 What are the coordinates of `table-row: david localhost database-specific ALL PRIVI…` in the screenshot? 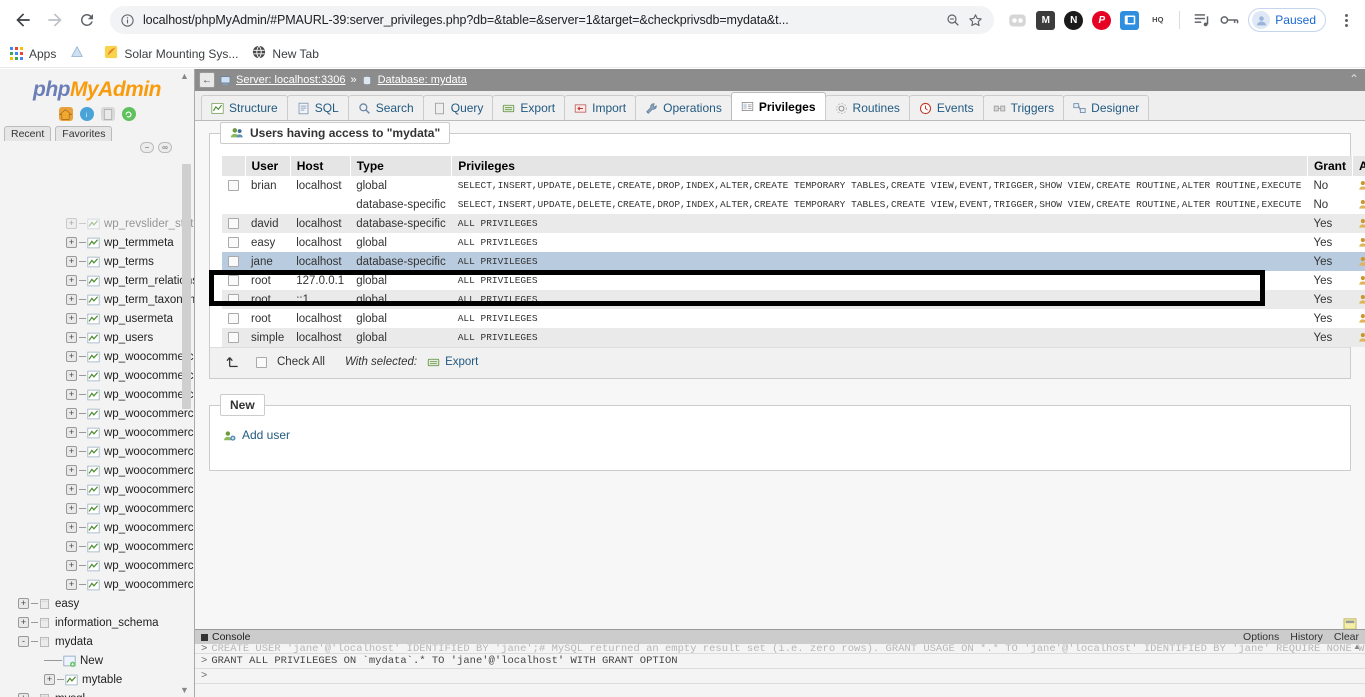 It's located at (793, 223).